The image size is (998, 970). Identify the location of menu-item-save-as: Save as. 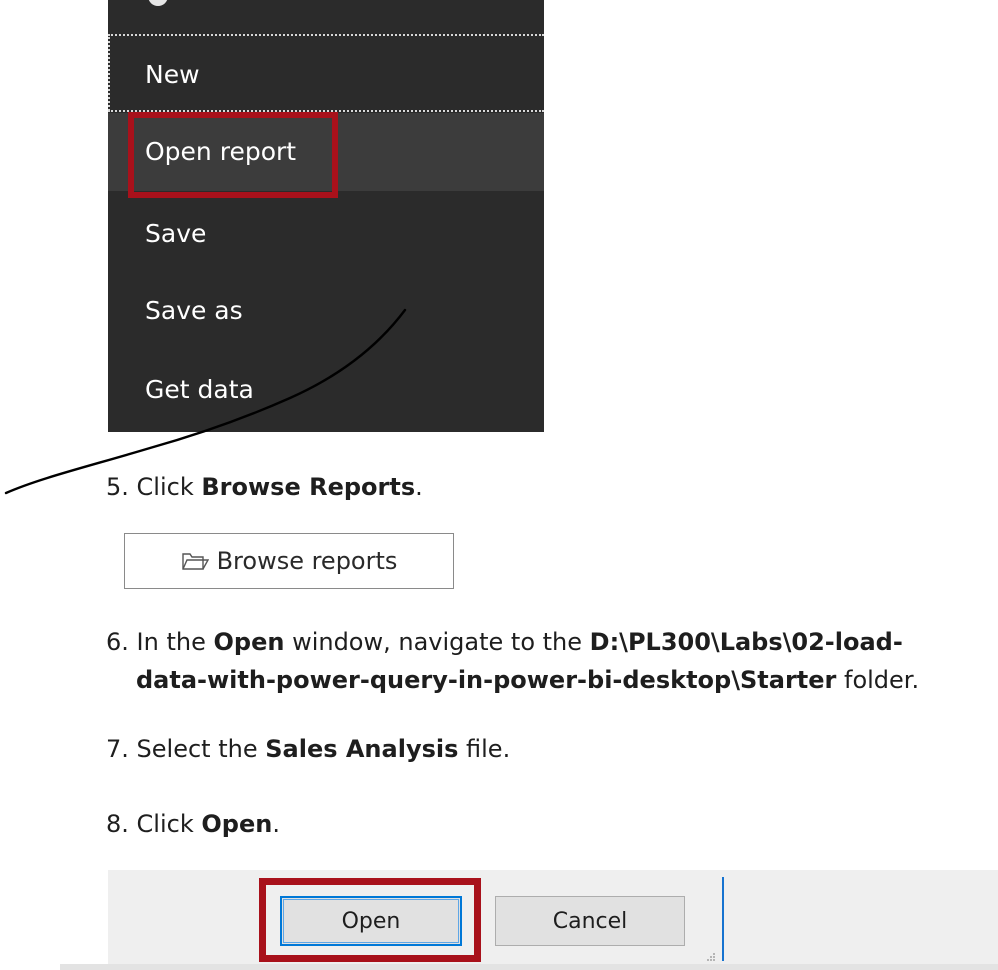
(326, 311).